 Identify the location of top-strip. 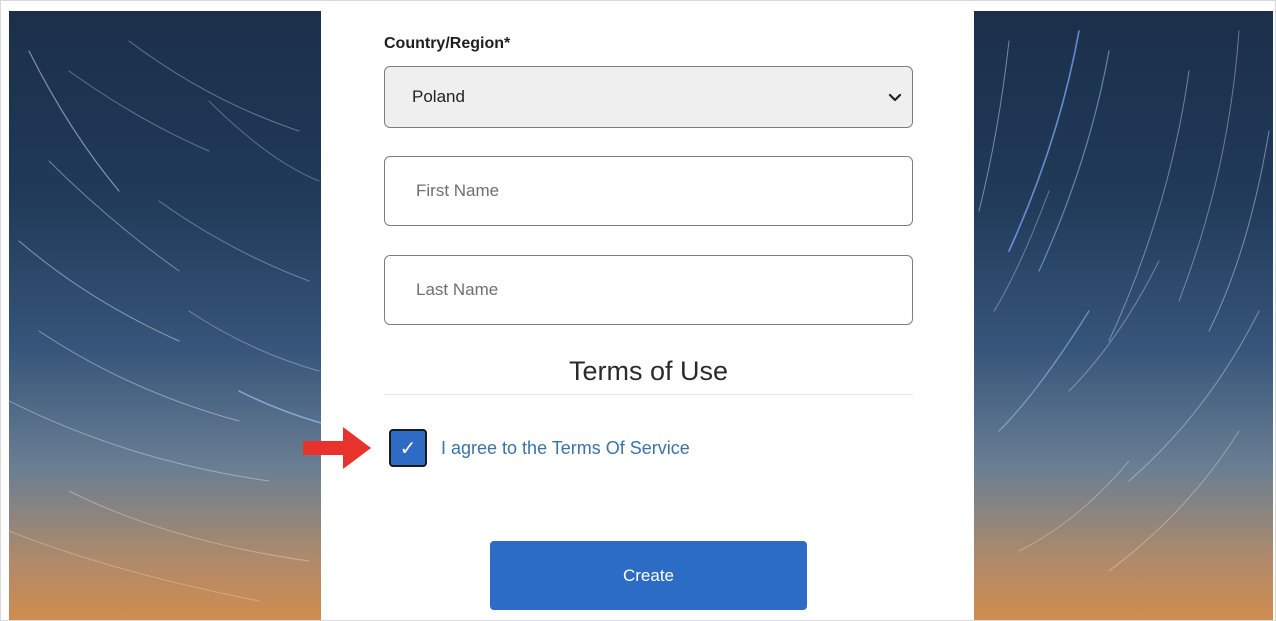
(638, 6).